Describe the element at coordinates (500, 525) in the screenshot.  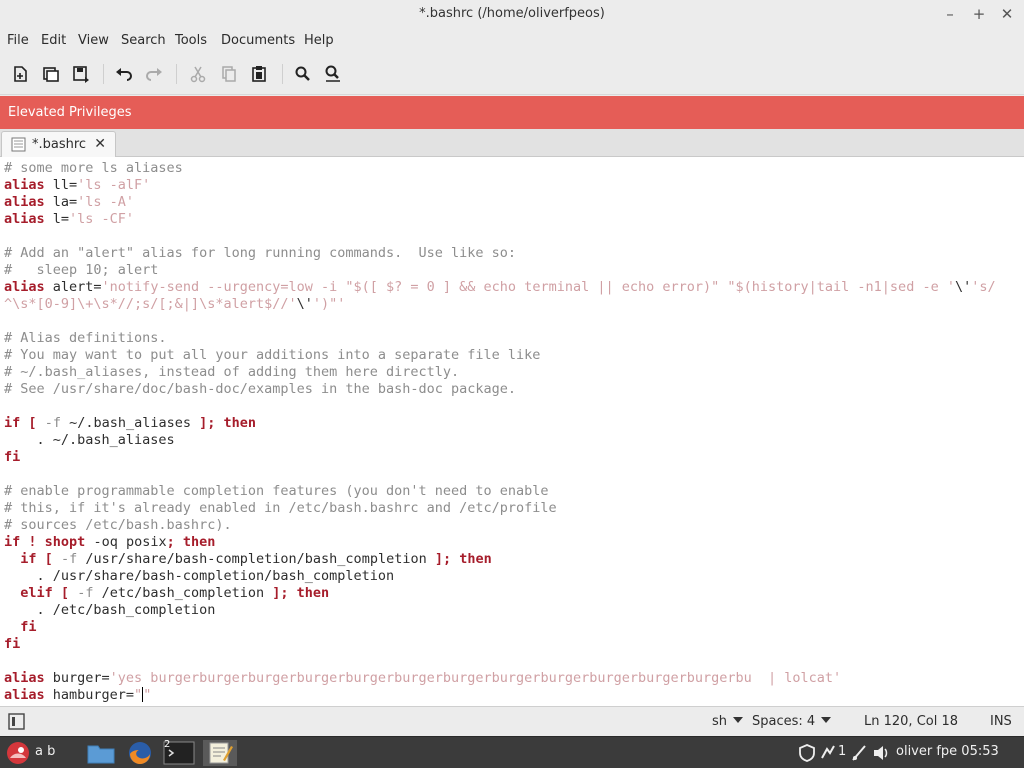
I see `code-line: # sources /etc/bash.bashrc).` at that location.